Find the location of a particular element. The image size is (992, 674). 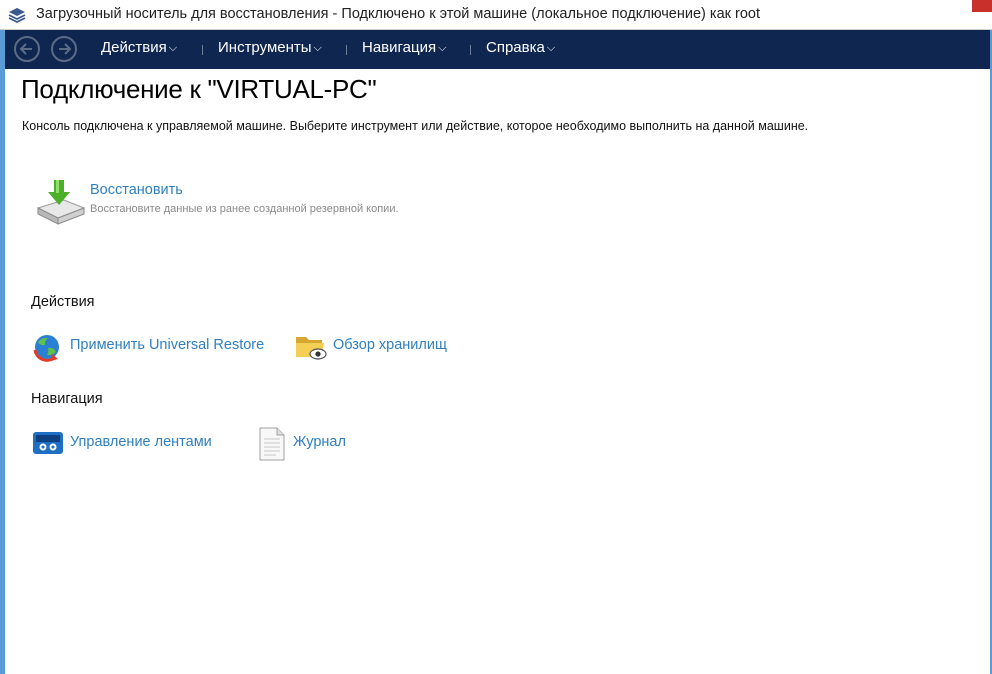

arrow-left-icon is located at coordinates (25, 49).